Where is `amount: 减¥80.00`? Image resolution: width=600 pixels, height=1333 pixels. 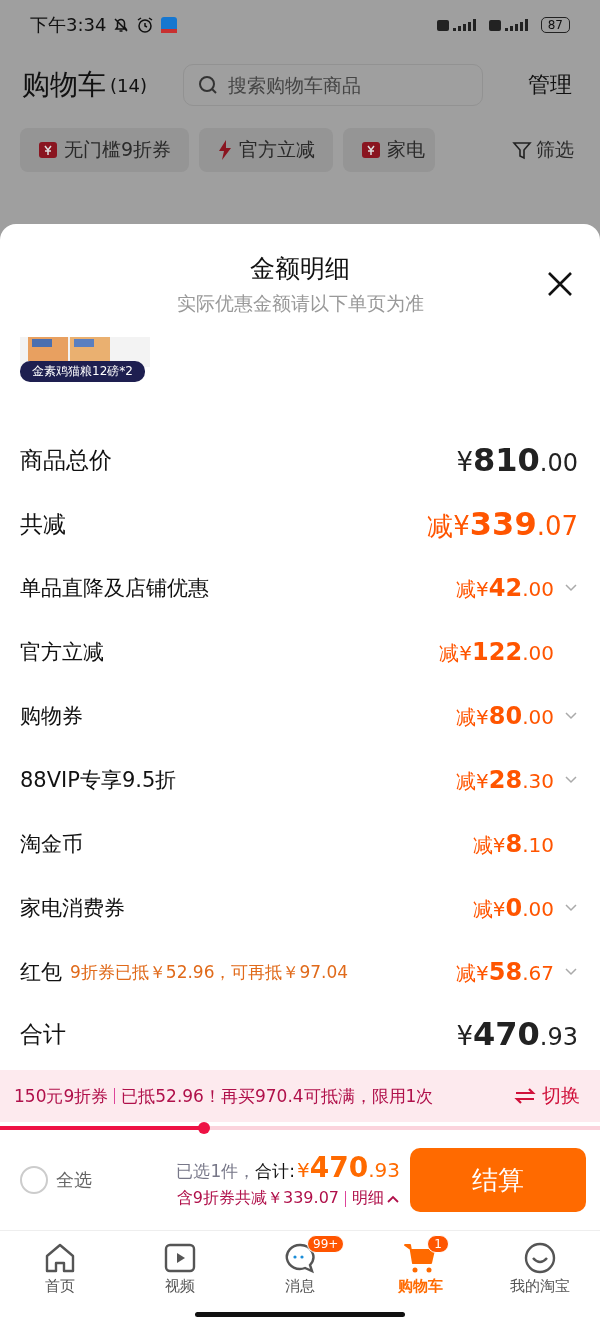 amount: 减¥80.00 is located at coordinates (505, 716).